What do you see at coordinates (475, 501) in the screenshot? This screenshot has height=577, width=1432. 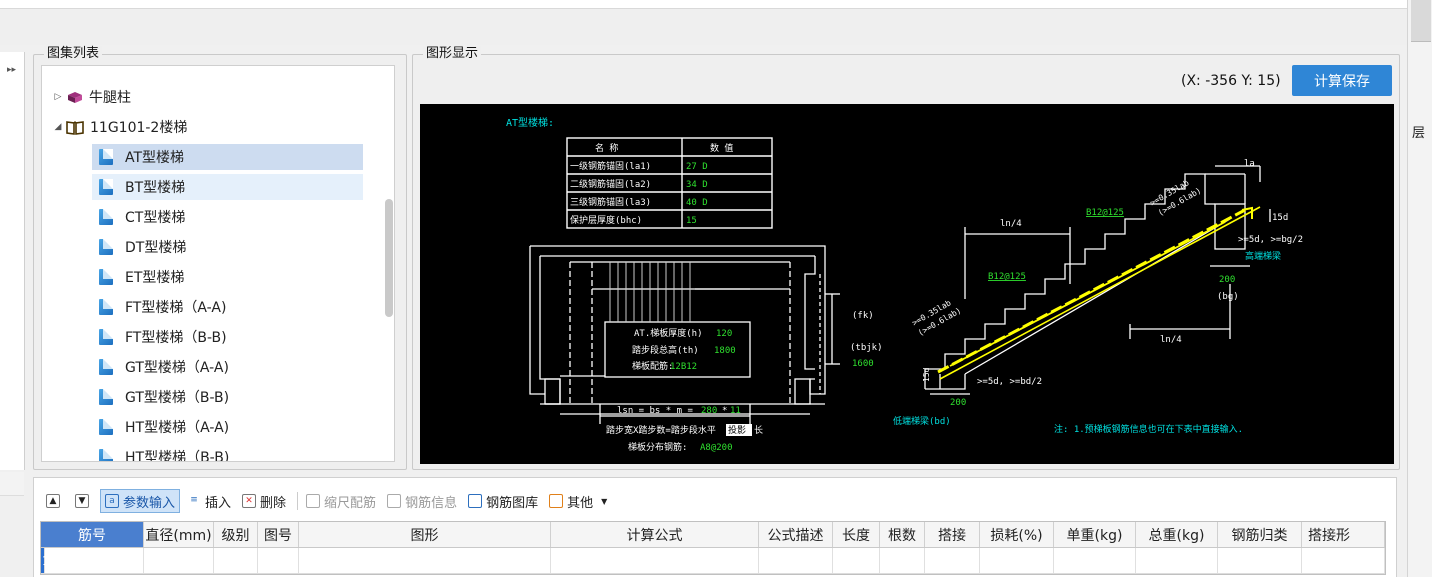 I see `library-icon` at bounding box center [475, 501].